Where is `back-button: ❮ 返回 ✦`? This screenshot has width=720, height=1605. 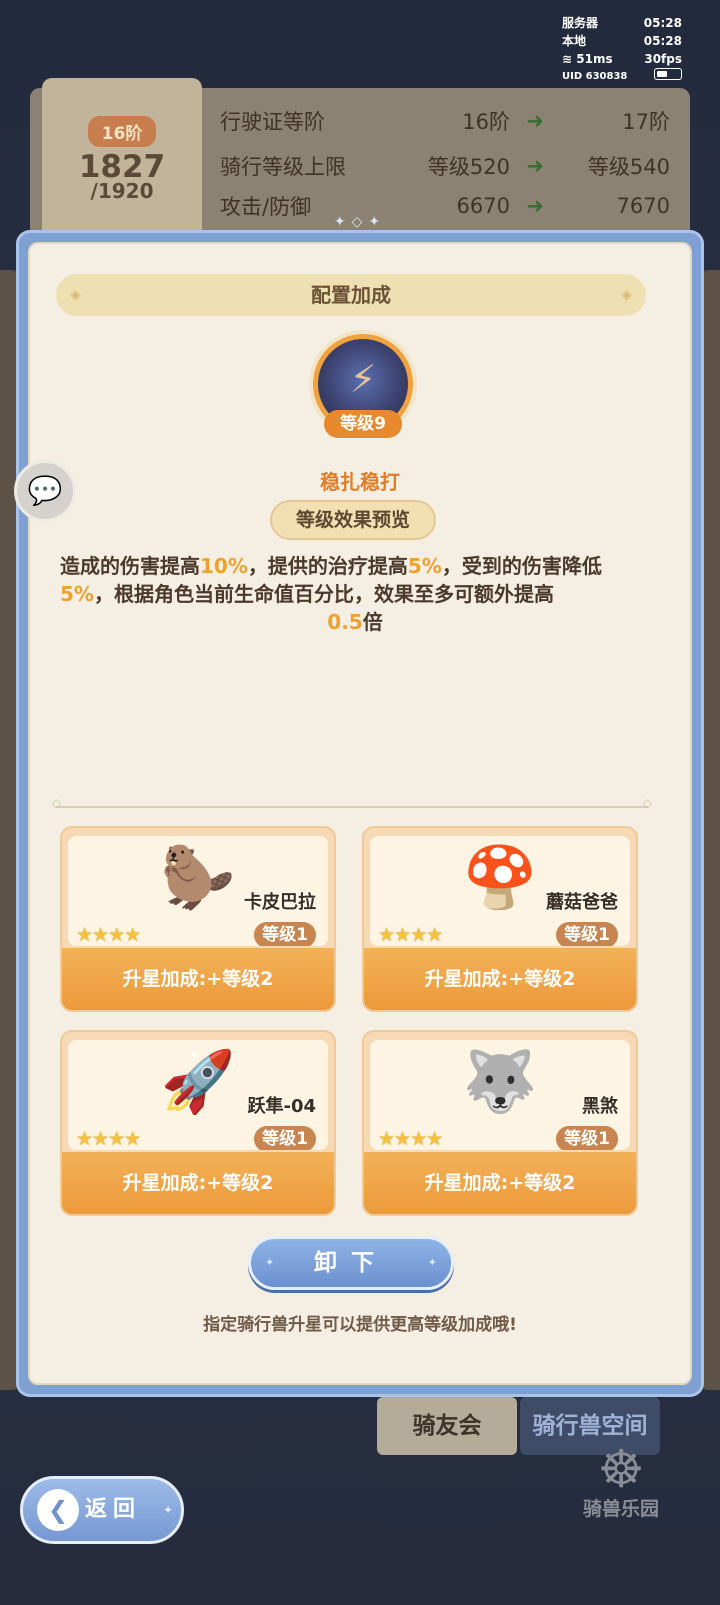
back-button: ❮ 返回 ✦ is located at coordinates (102, 1510).